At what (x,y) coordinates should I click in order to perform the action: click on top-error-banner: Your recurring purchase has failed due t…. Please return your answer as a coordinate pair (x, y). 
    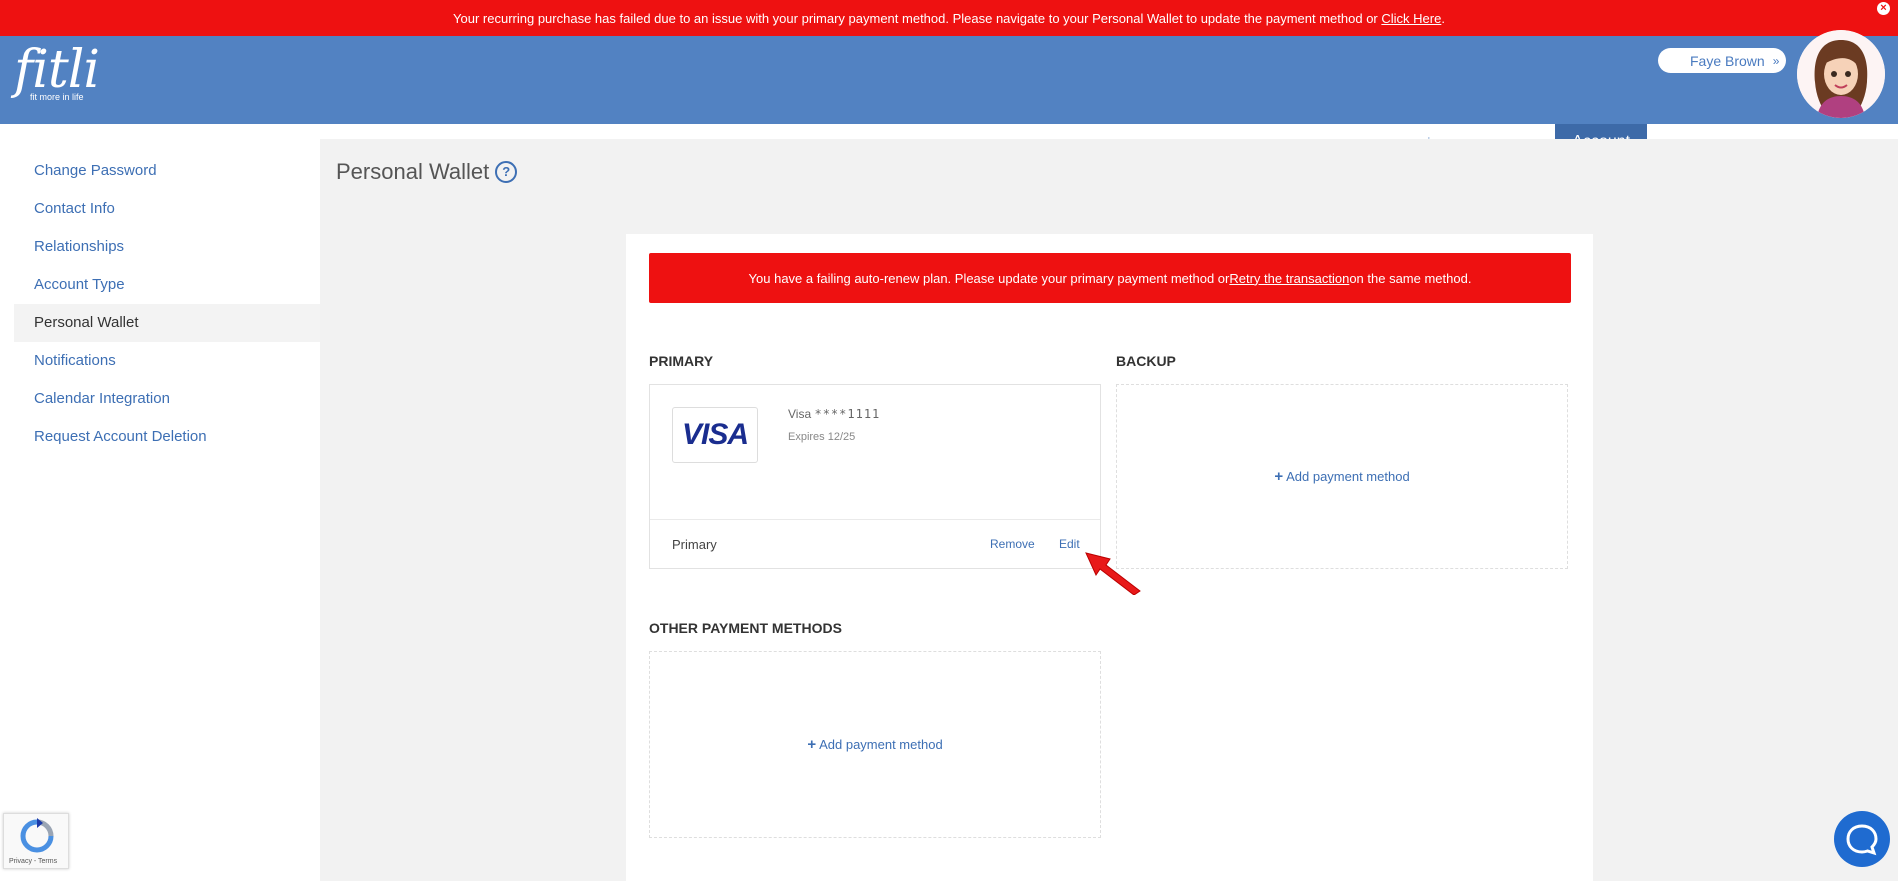
    Looking at the image, I should click on (949, 18).